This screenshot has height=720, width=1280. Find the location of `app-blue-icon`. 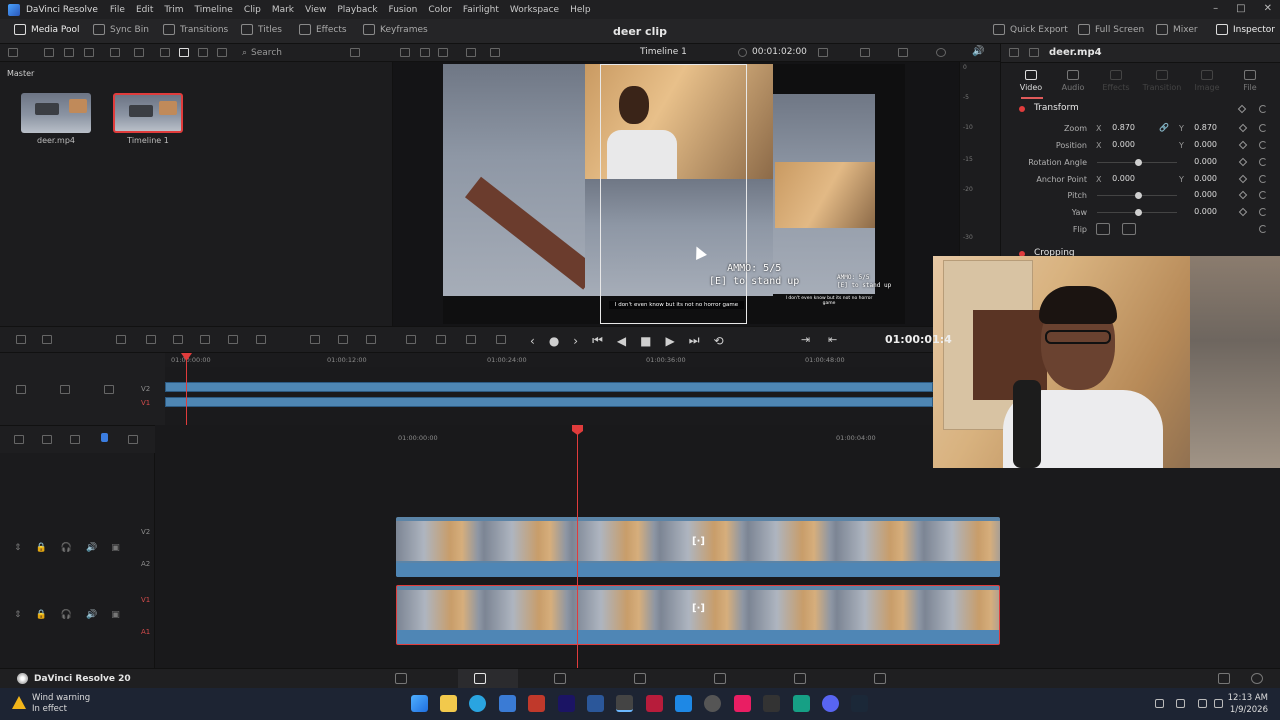

app-blue-icon is located at coordinates (683, 703).